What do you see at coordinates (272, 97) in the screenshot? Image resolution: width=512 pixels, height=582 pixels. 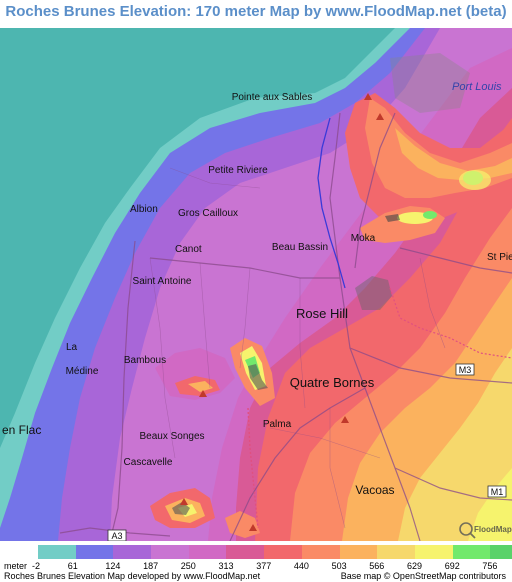 I see `label-pointe-aux-sables: Pointe aux Sables` at bounding box center [272, 97].